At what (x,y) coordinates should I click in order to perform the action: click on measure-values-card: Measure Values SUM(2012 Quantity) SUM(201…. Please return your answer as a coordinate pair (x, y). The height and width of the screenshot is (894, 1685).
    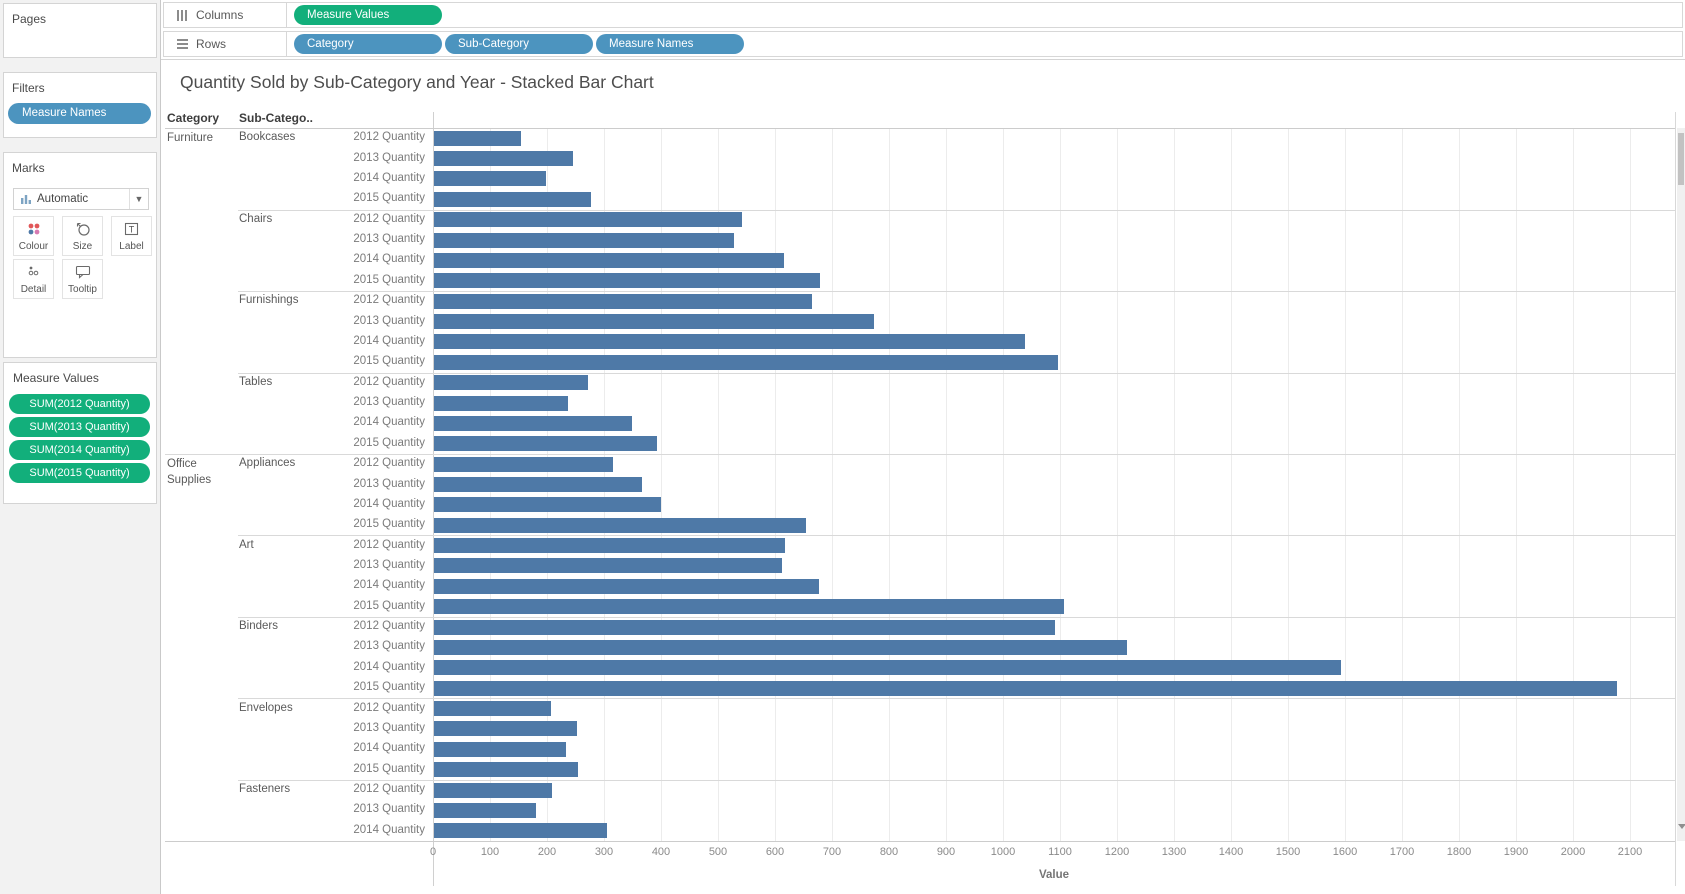
    Looking at the image, I should click on (80, 433).